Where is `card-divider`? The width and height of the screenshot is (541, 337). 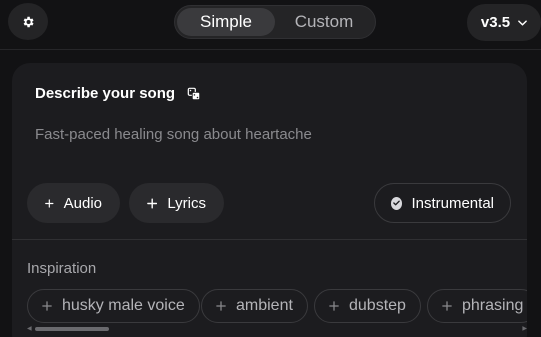
card-divider is located at coordinates (269, 239).